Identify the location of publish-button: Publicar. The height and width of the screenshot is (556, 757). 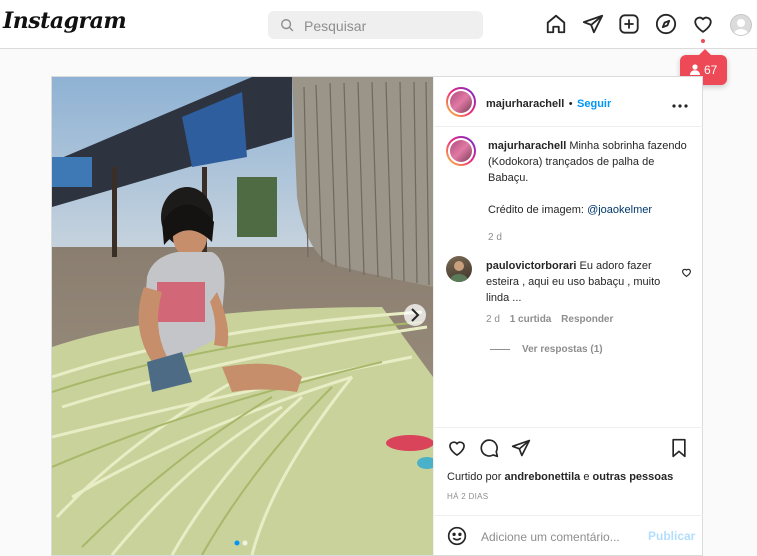
(671, 536).